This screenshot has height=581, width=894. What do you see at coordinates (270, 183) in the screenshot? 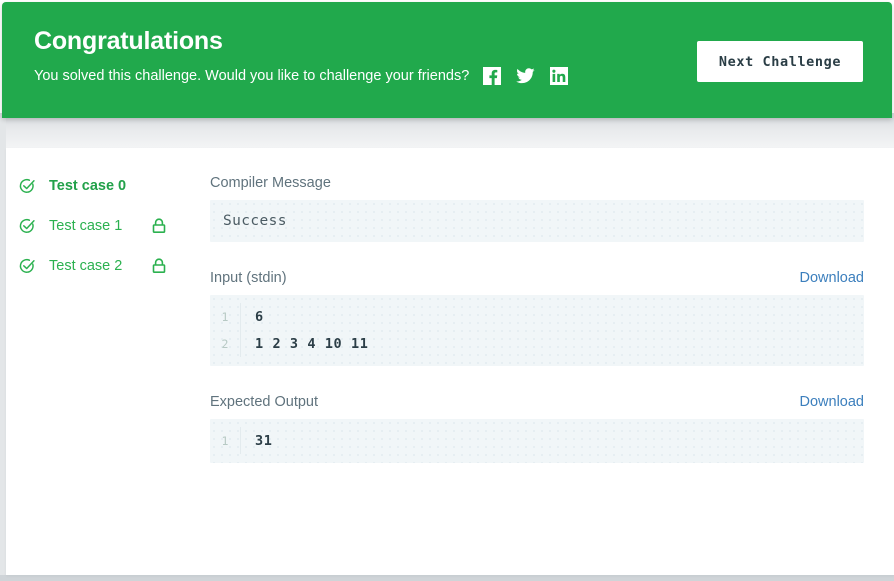
I see `compiler-message-label: Compiler Message` at bounding box center [270, 183].